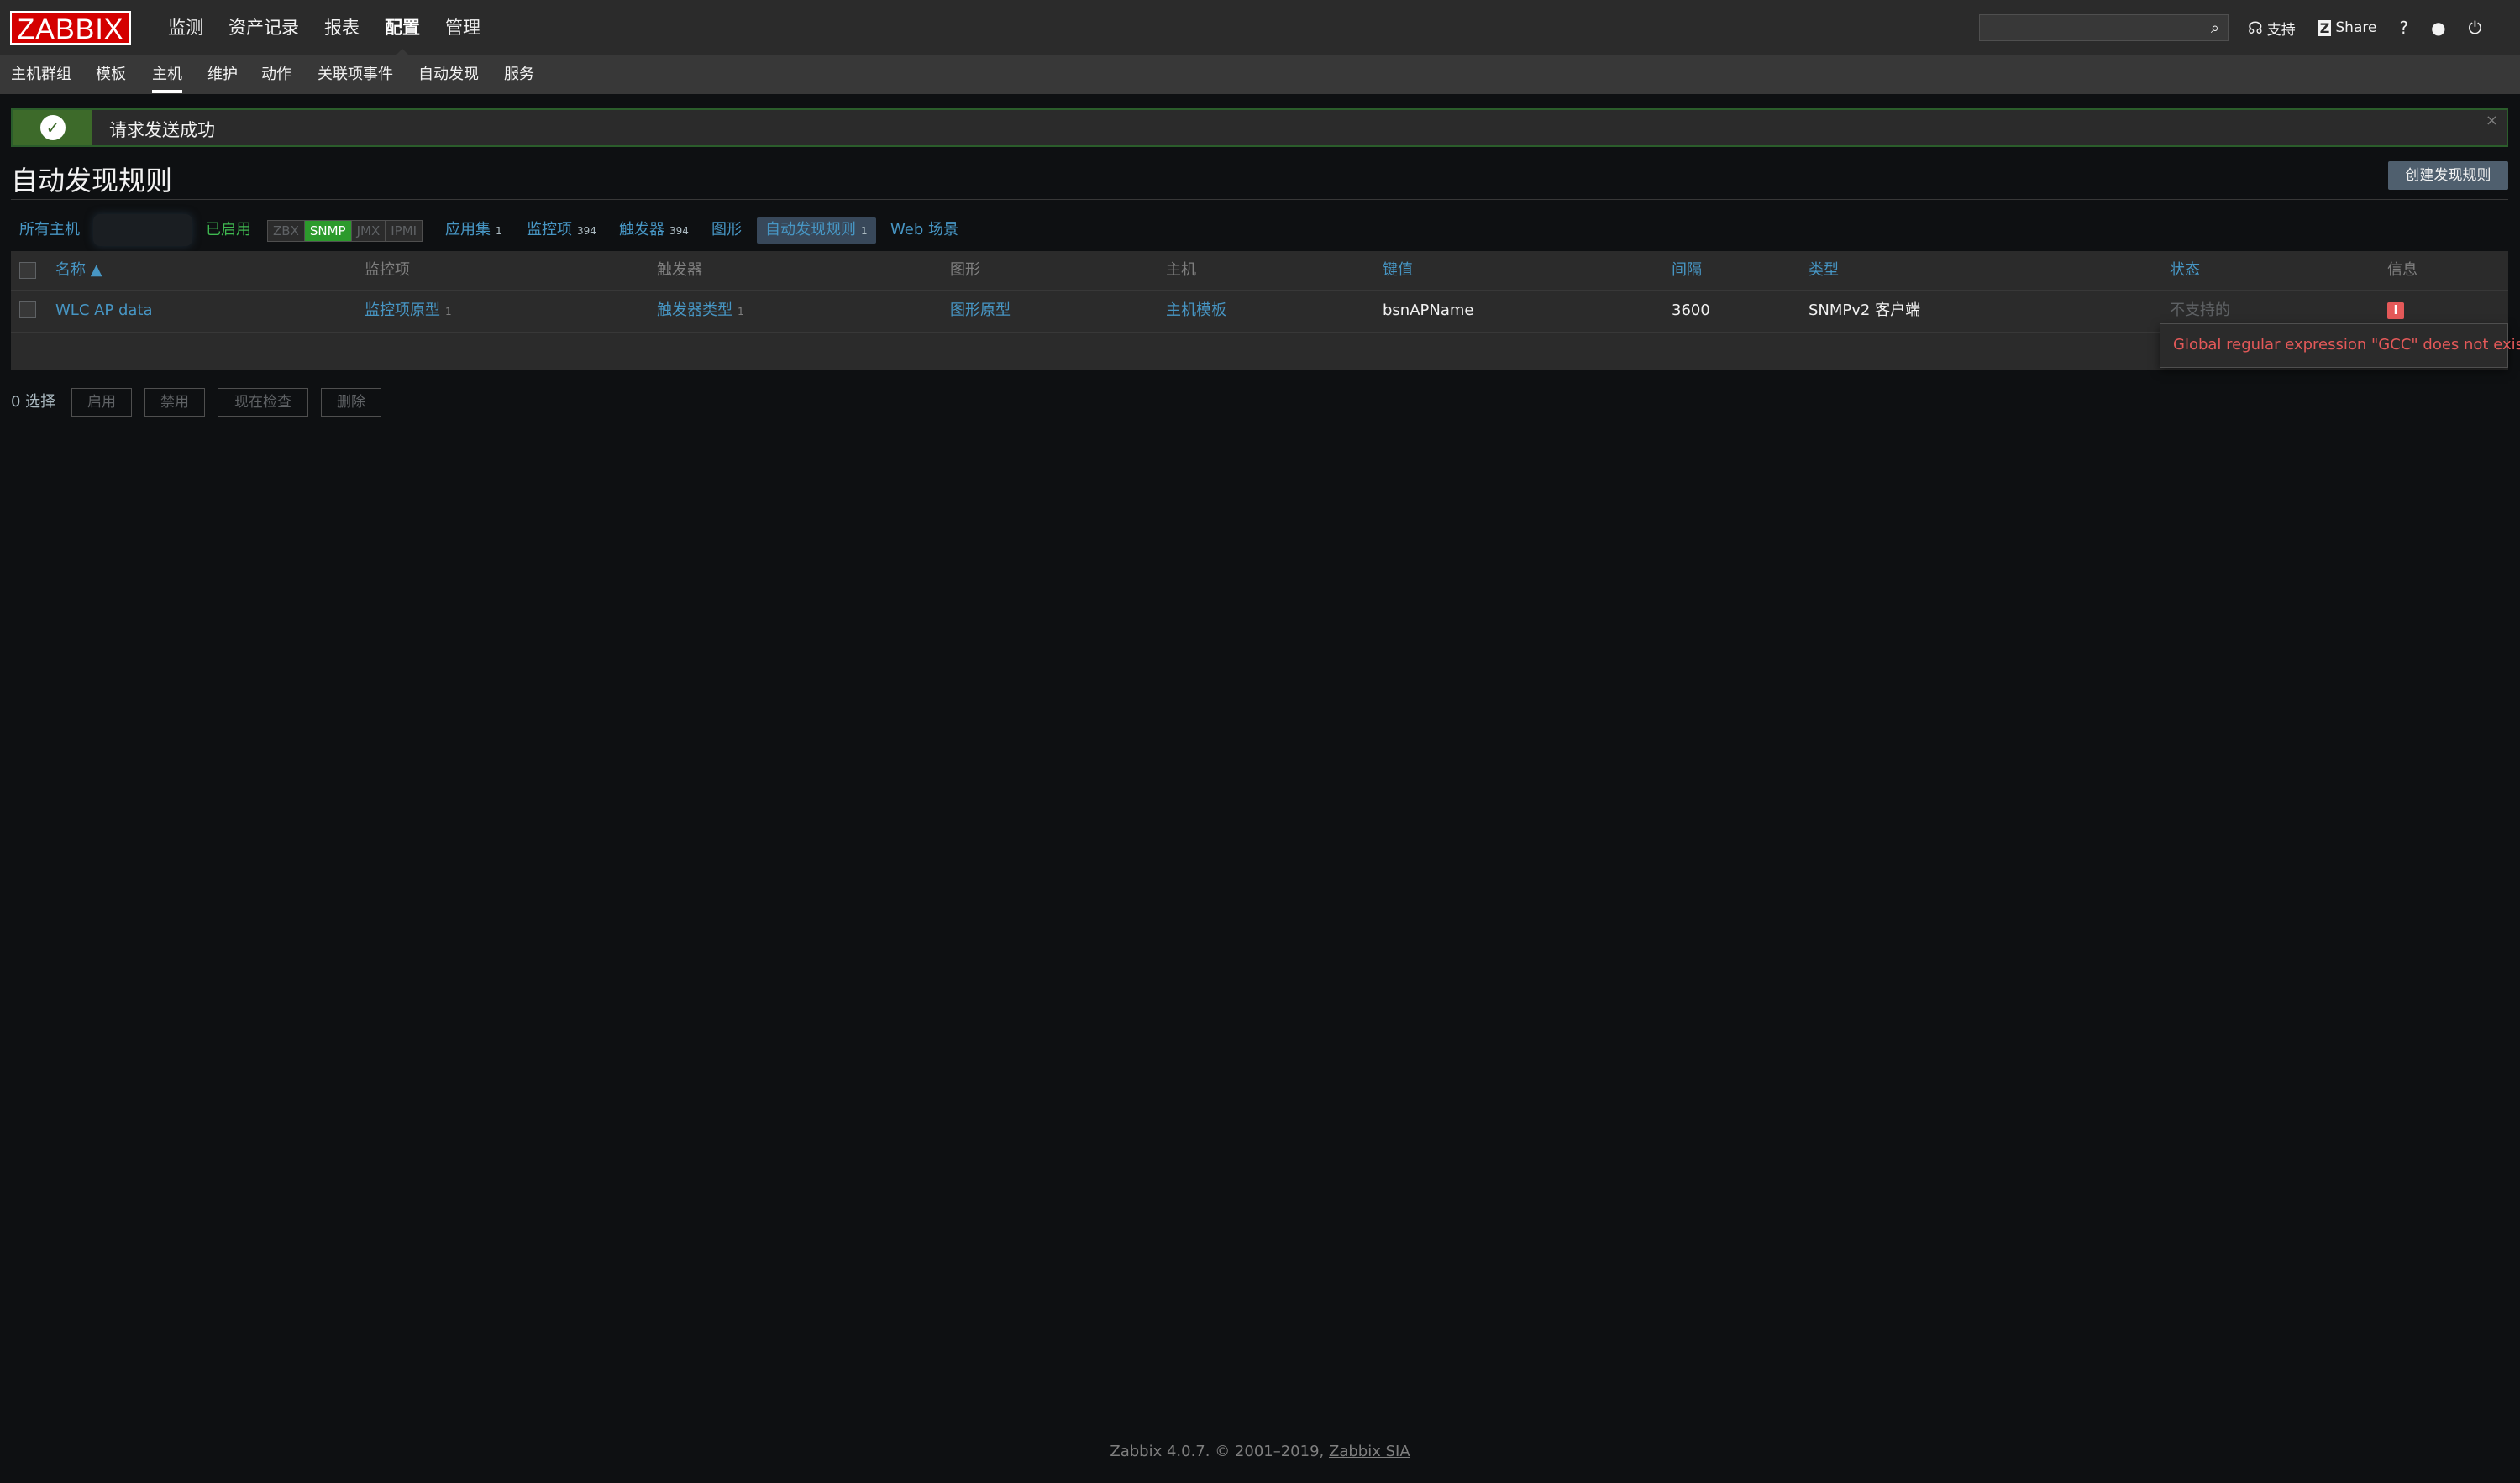  Describe the element at coordinates (2402, 270) in the screenshot. I see `header-info: 信息` at that location.